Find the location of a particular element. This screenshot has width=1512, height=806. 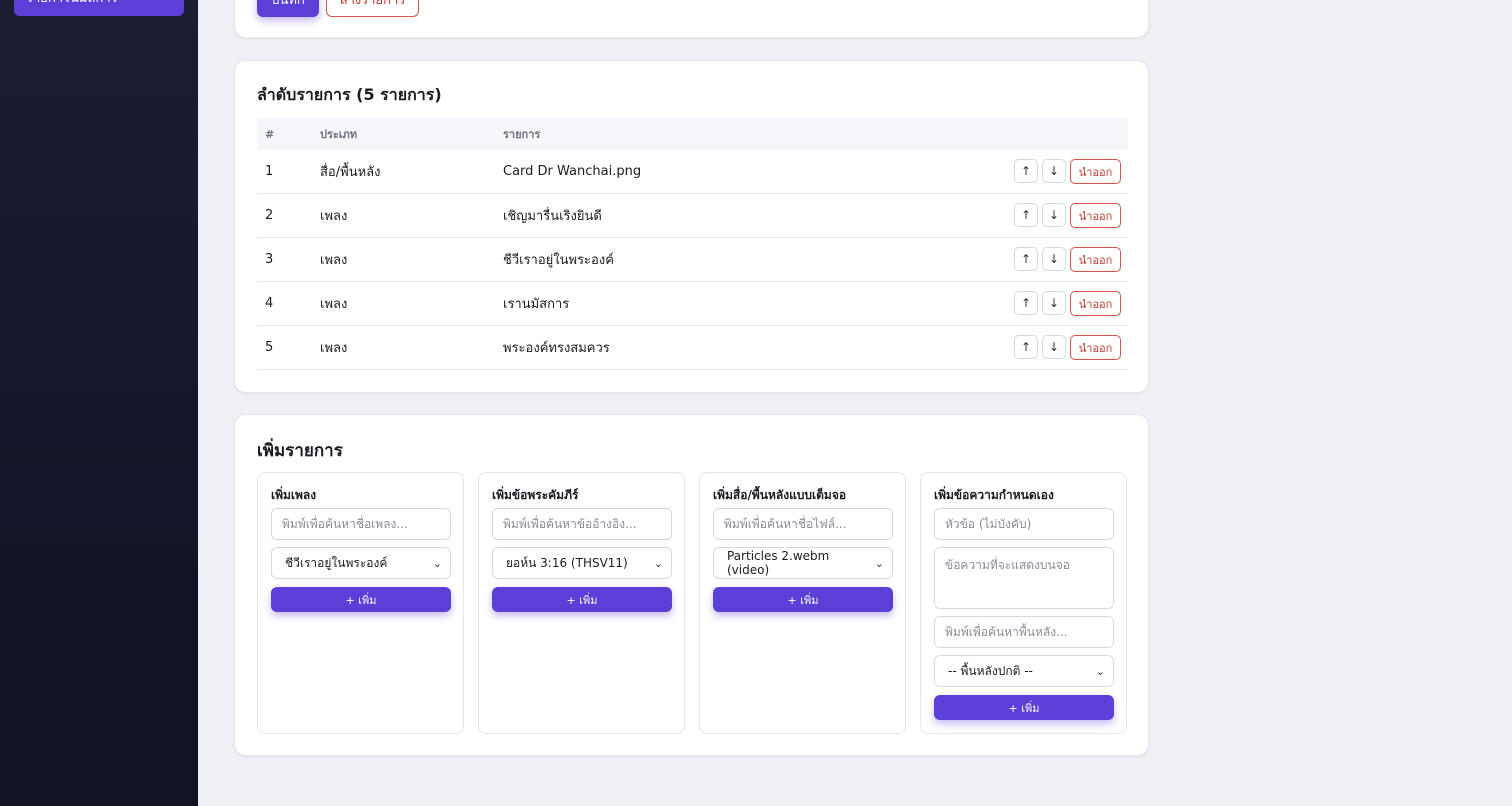

background-search-input is located at coordinates (1024, 632).